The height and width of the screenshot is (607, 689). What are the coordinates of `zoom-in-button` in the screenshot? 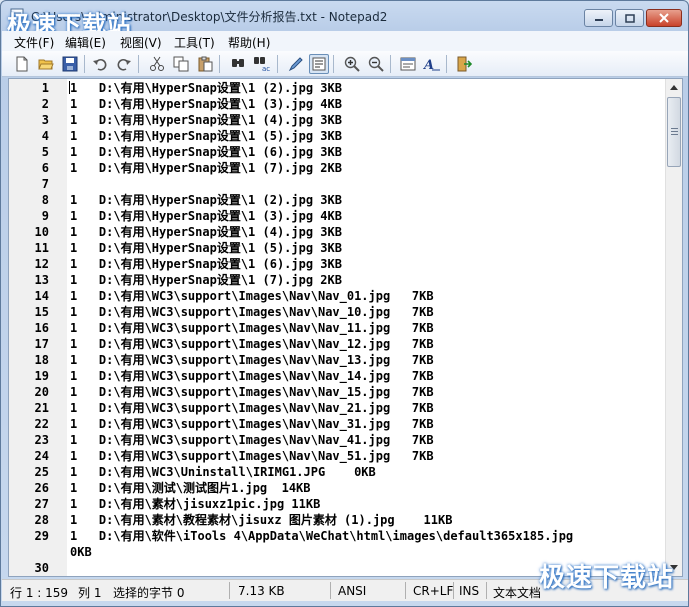 It's located at (352, 64).